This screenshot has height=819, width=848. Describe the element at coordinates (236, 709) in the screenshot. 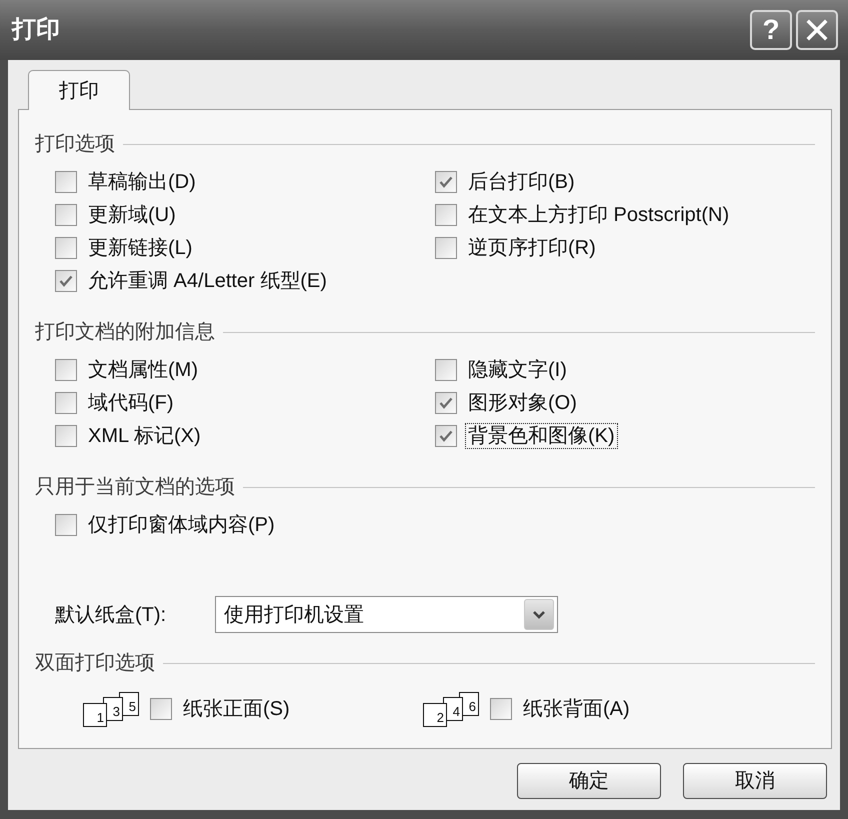

I see `checkbox-label: 纸张正面(S)` at that location.